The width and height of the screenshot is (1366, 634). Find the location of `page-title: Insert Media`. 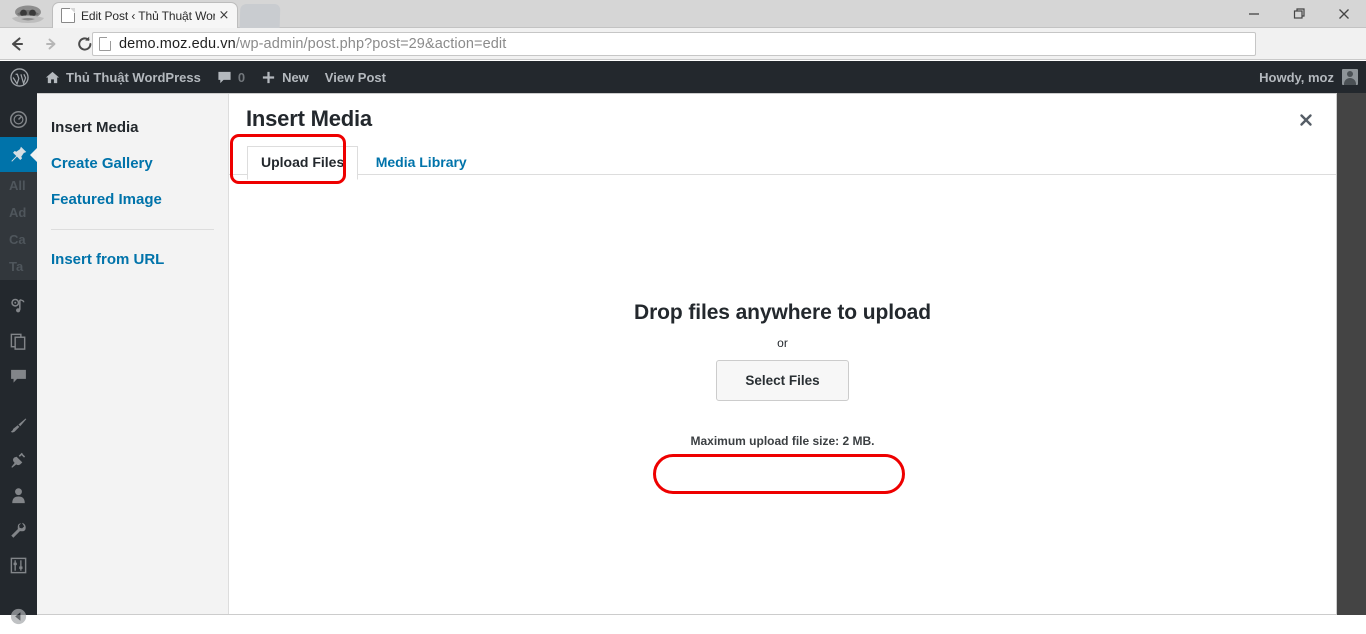

page-title: Insert Media is located at coordinates (309, 118).